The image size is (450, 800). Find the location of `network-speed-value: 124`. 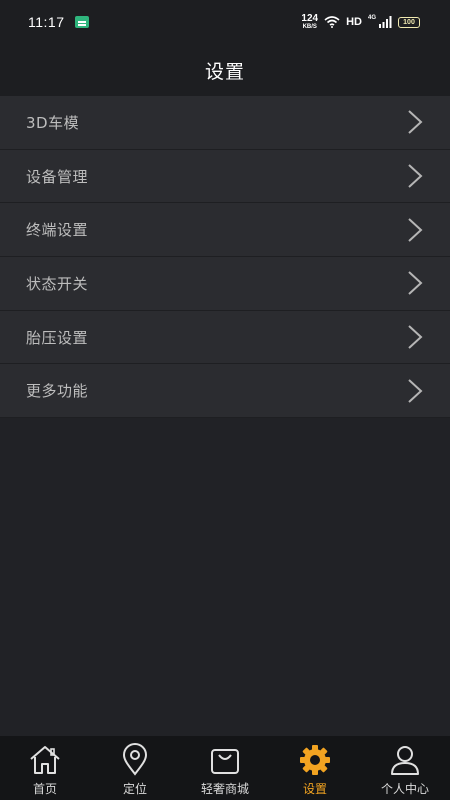

network-speed-value: 124 is located at coordinates (310, 18).